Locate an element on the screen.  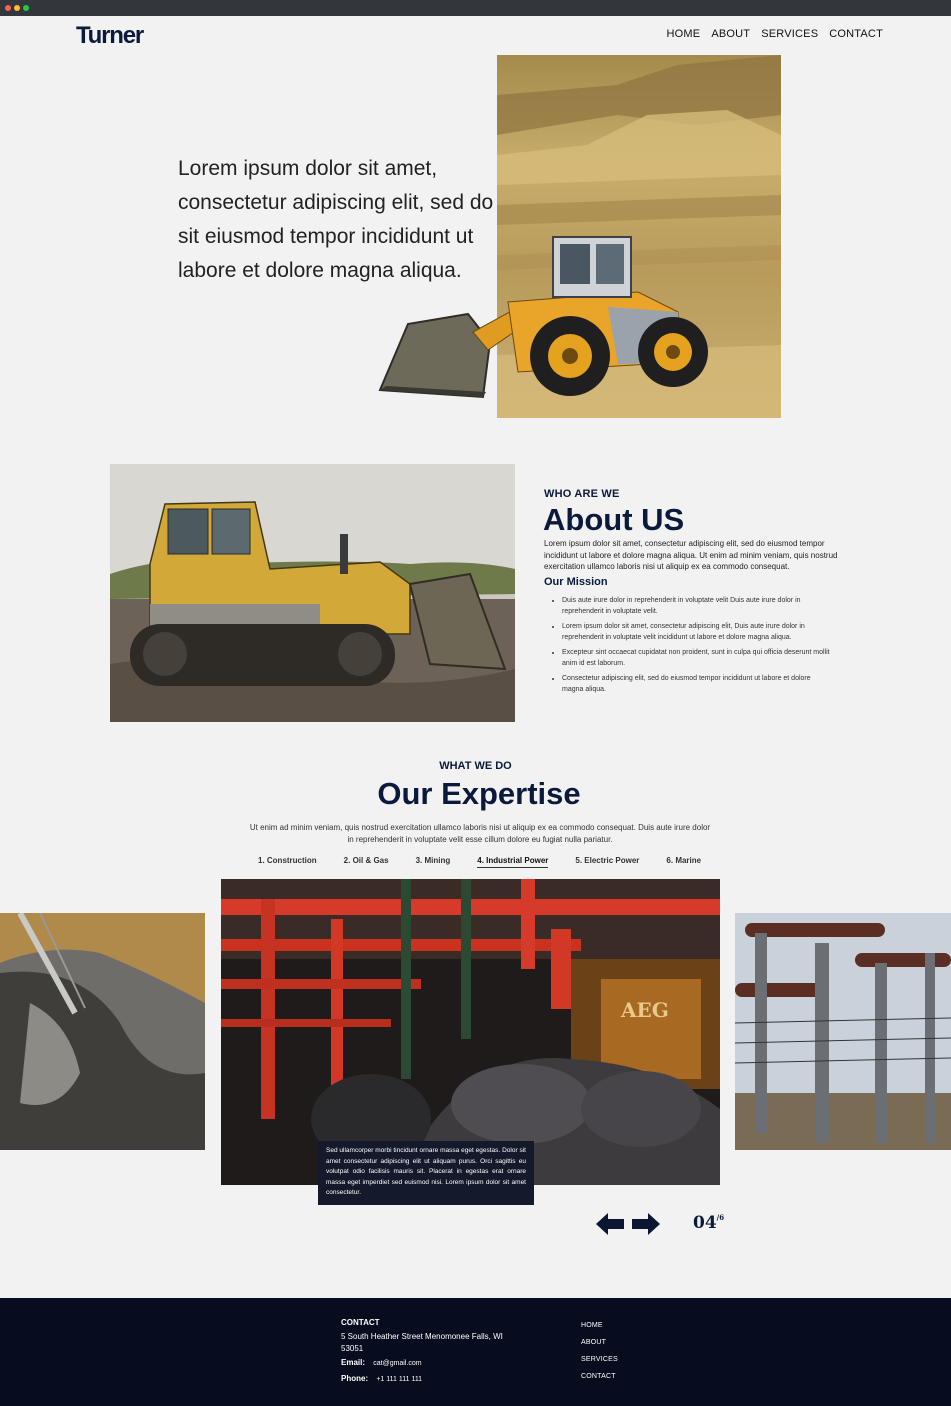
mission-title: Our Mission is located at coordinates (576, 582).